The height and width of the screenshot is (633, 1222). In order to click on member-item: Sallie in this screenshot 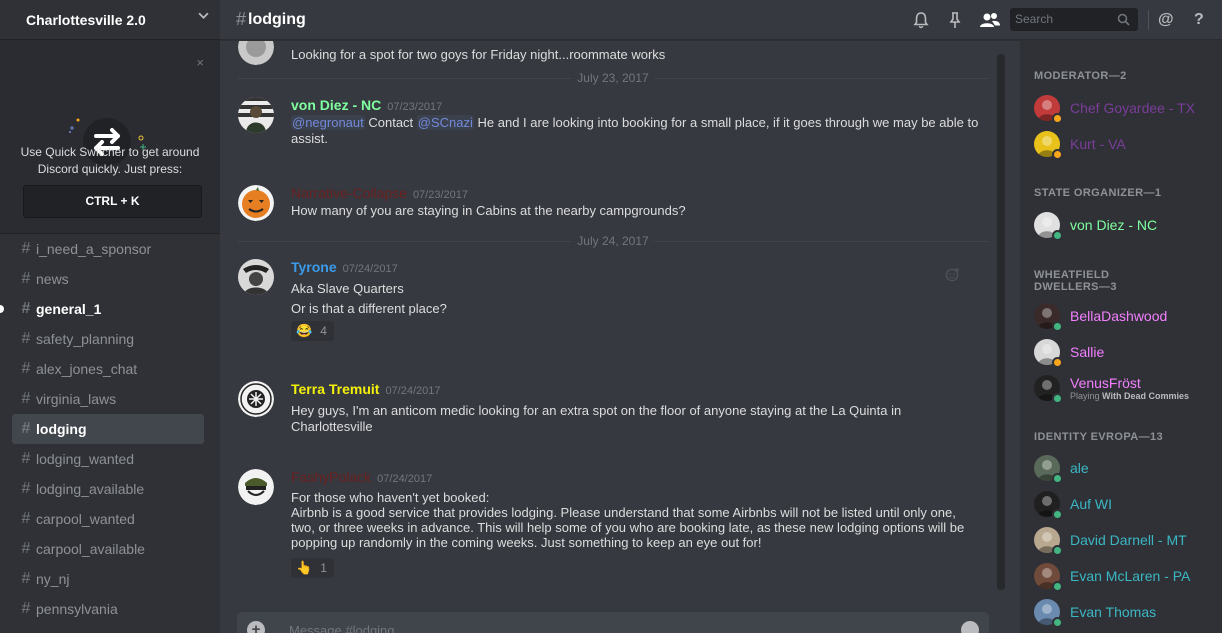, I will do `click(1127, 352)`.